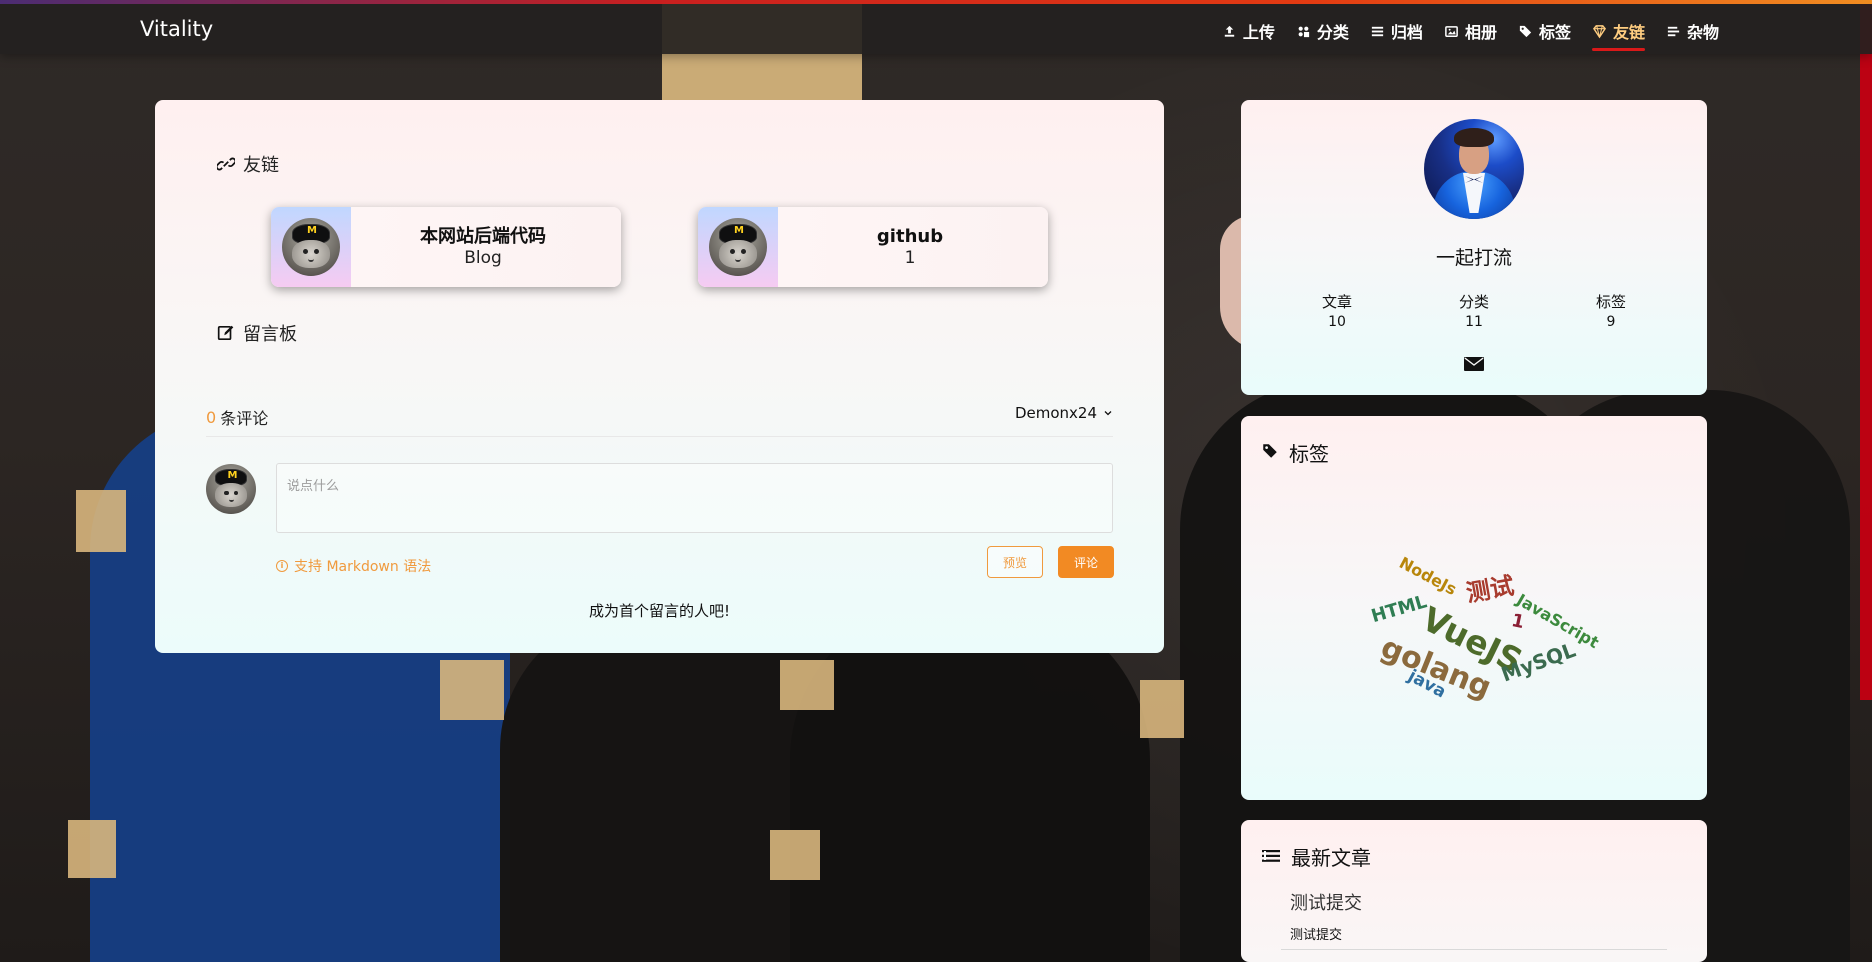 The image size is (1872, 962). What do you see at coordinates (1866, 350) in the screenshot?
I see `background-red-edge` at bounding box center [1866, 350].